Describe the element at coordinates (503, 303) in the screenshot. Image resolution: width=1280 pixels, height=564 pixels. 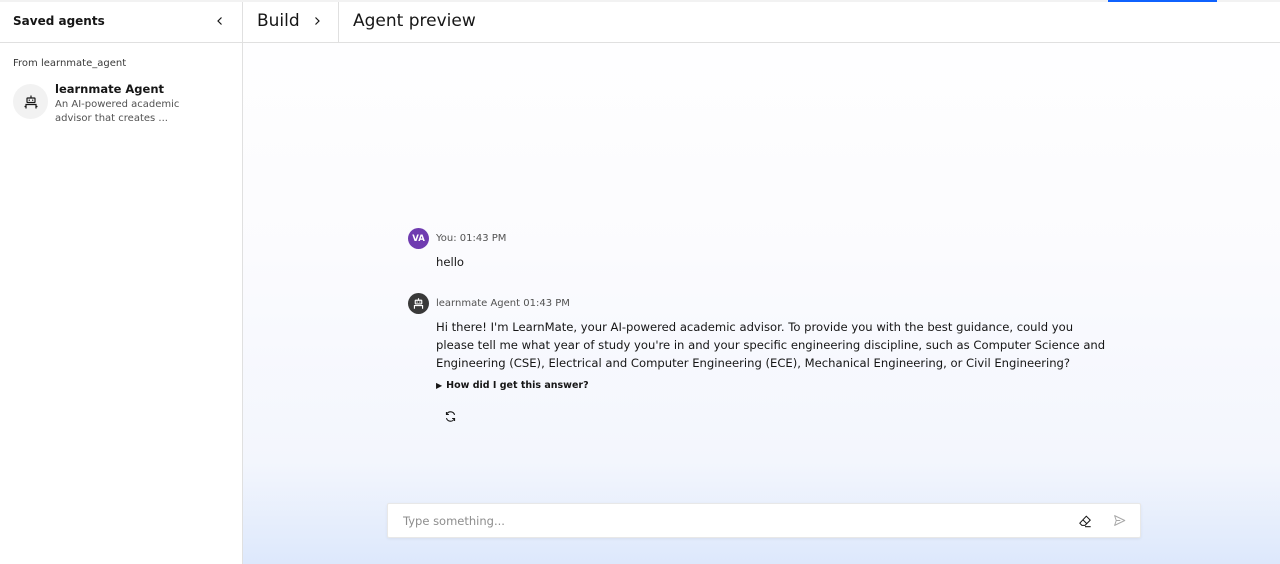
I see `message-meta: learnmate Agent 01:43 PM` at that location.